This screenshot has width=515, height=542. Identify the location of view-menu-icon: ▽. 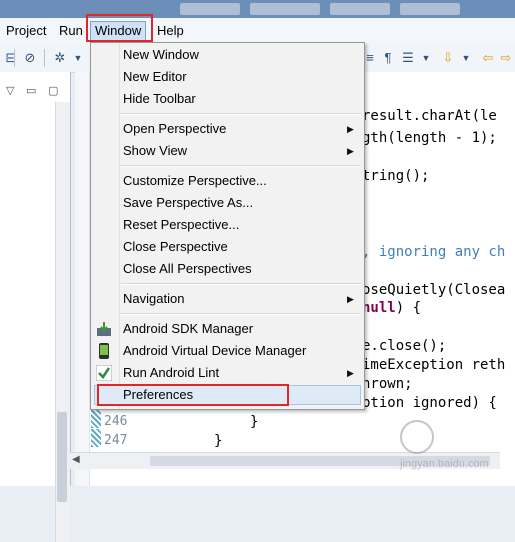
(10, 90).